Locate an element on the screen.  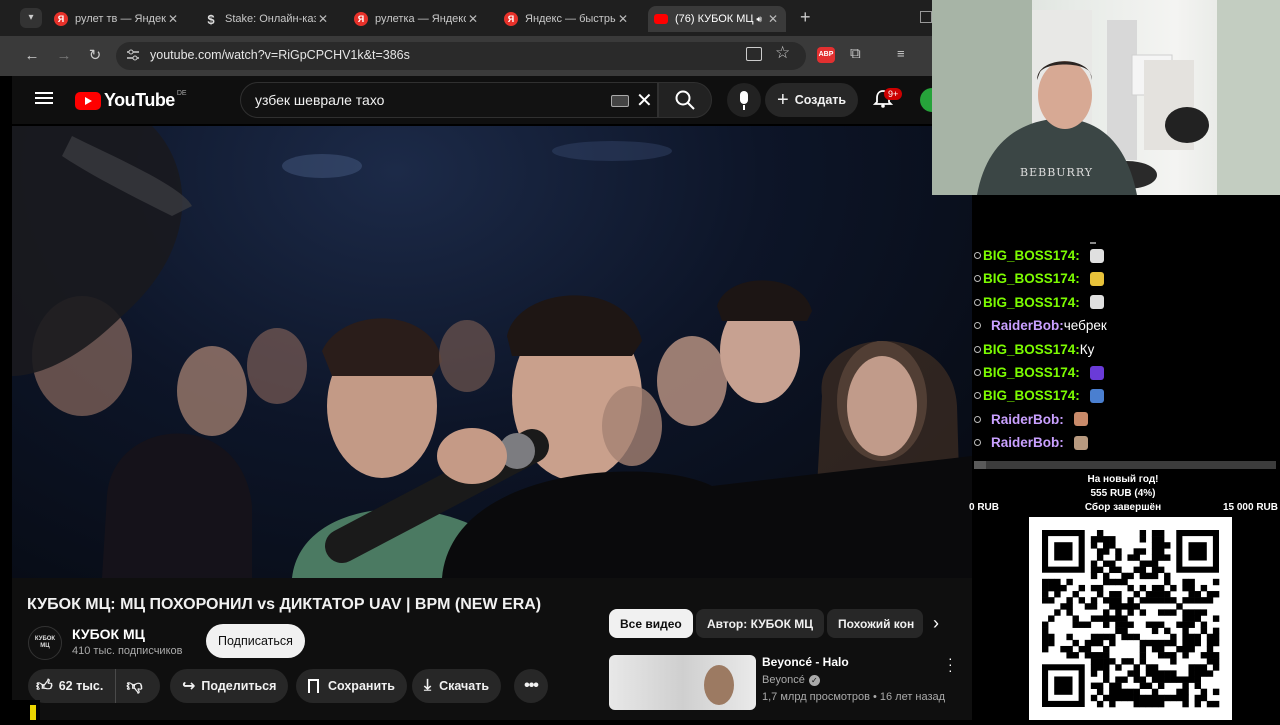
chat-message: BIG_BOSS174: is located at coordinates (1039, 255).